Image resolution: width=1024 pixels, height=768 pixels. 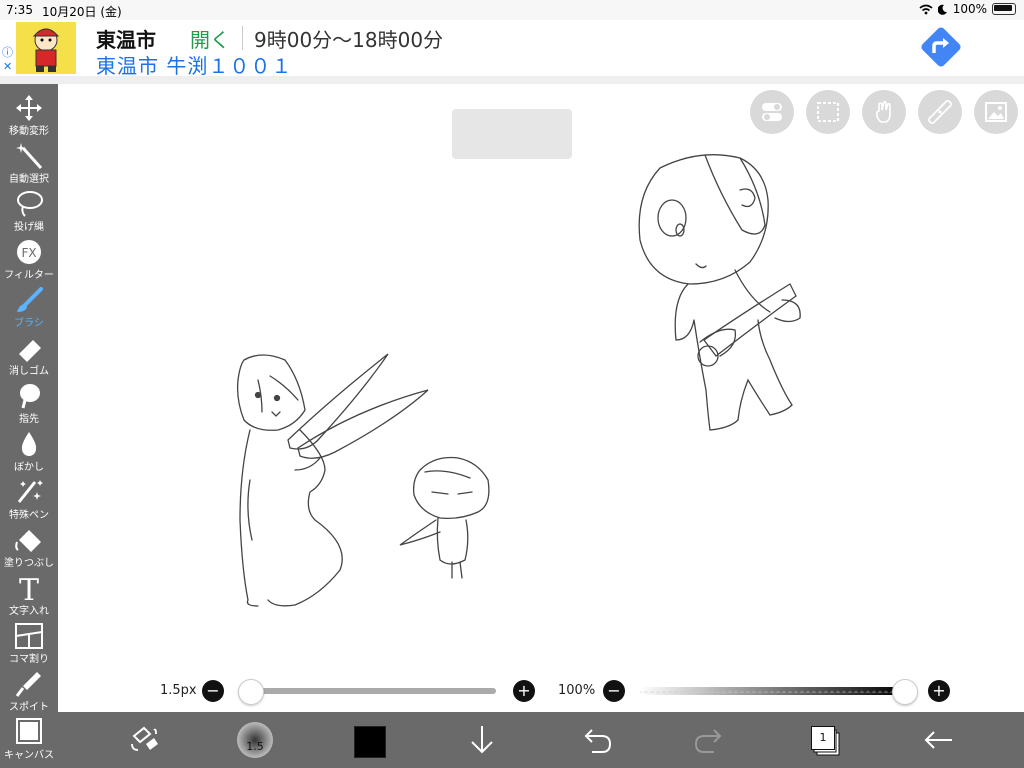 I want to click on eraser-icon, so click(x=30, y=351).